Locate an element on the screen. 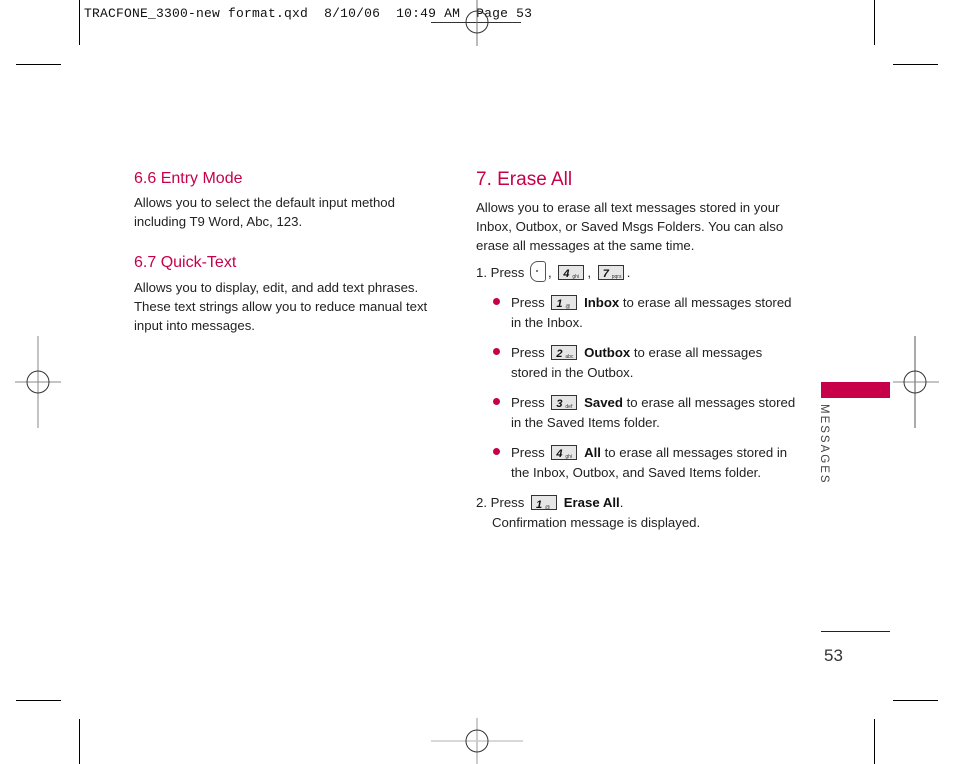  body-line: including T9 Word, Abc, 123. is located at coordinates (218, 221).